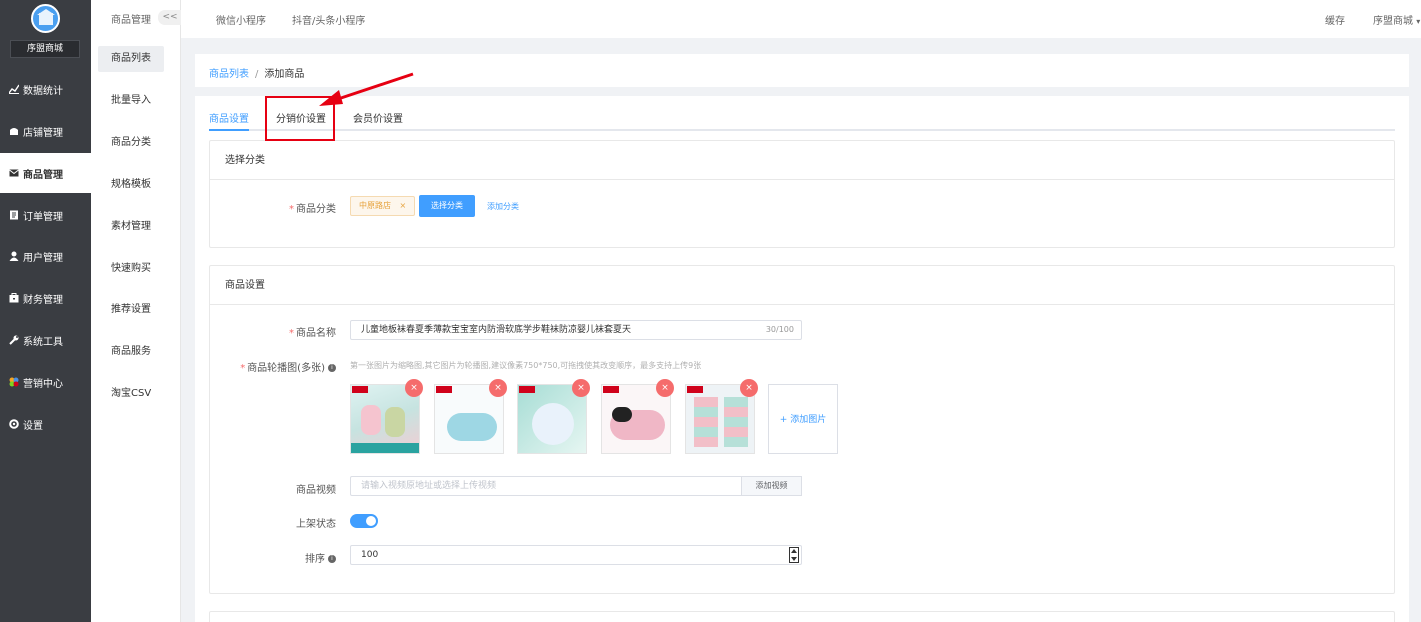 This screenshot has height=622, width=1421. I want to click on sidebar-item-stats: 数据统计, so click(45, 89).